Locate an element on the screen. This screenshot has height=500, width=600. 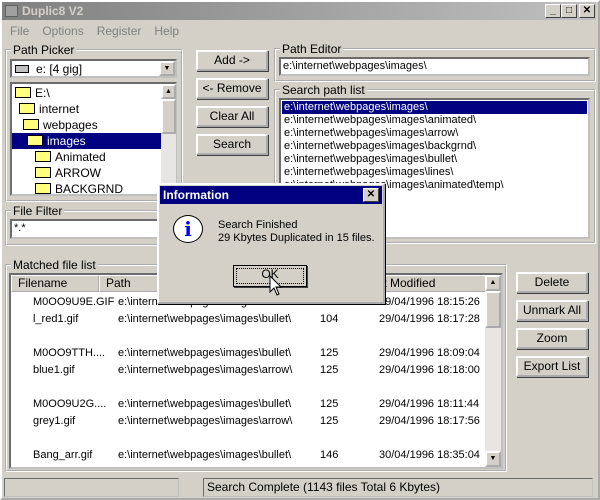
path-editor-label: Path Editor is located at coordinates (312, 49).